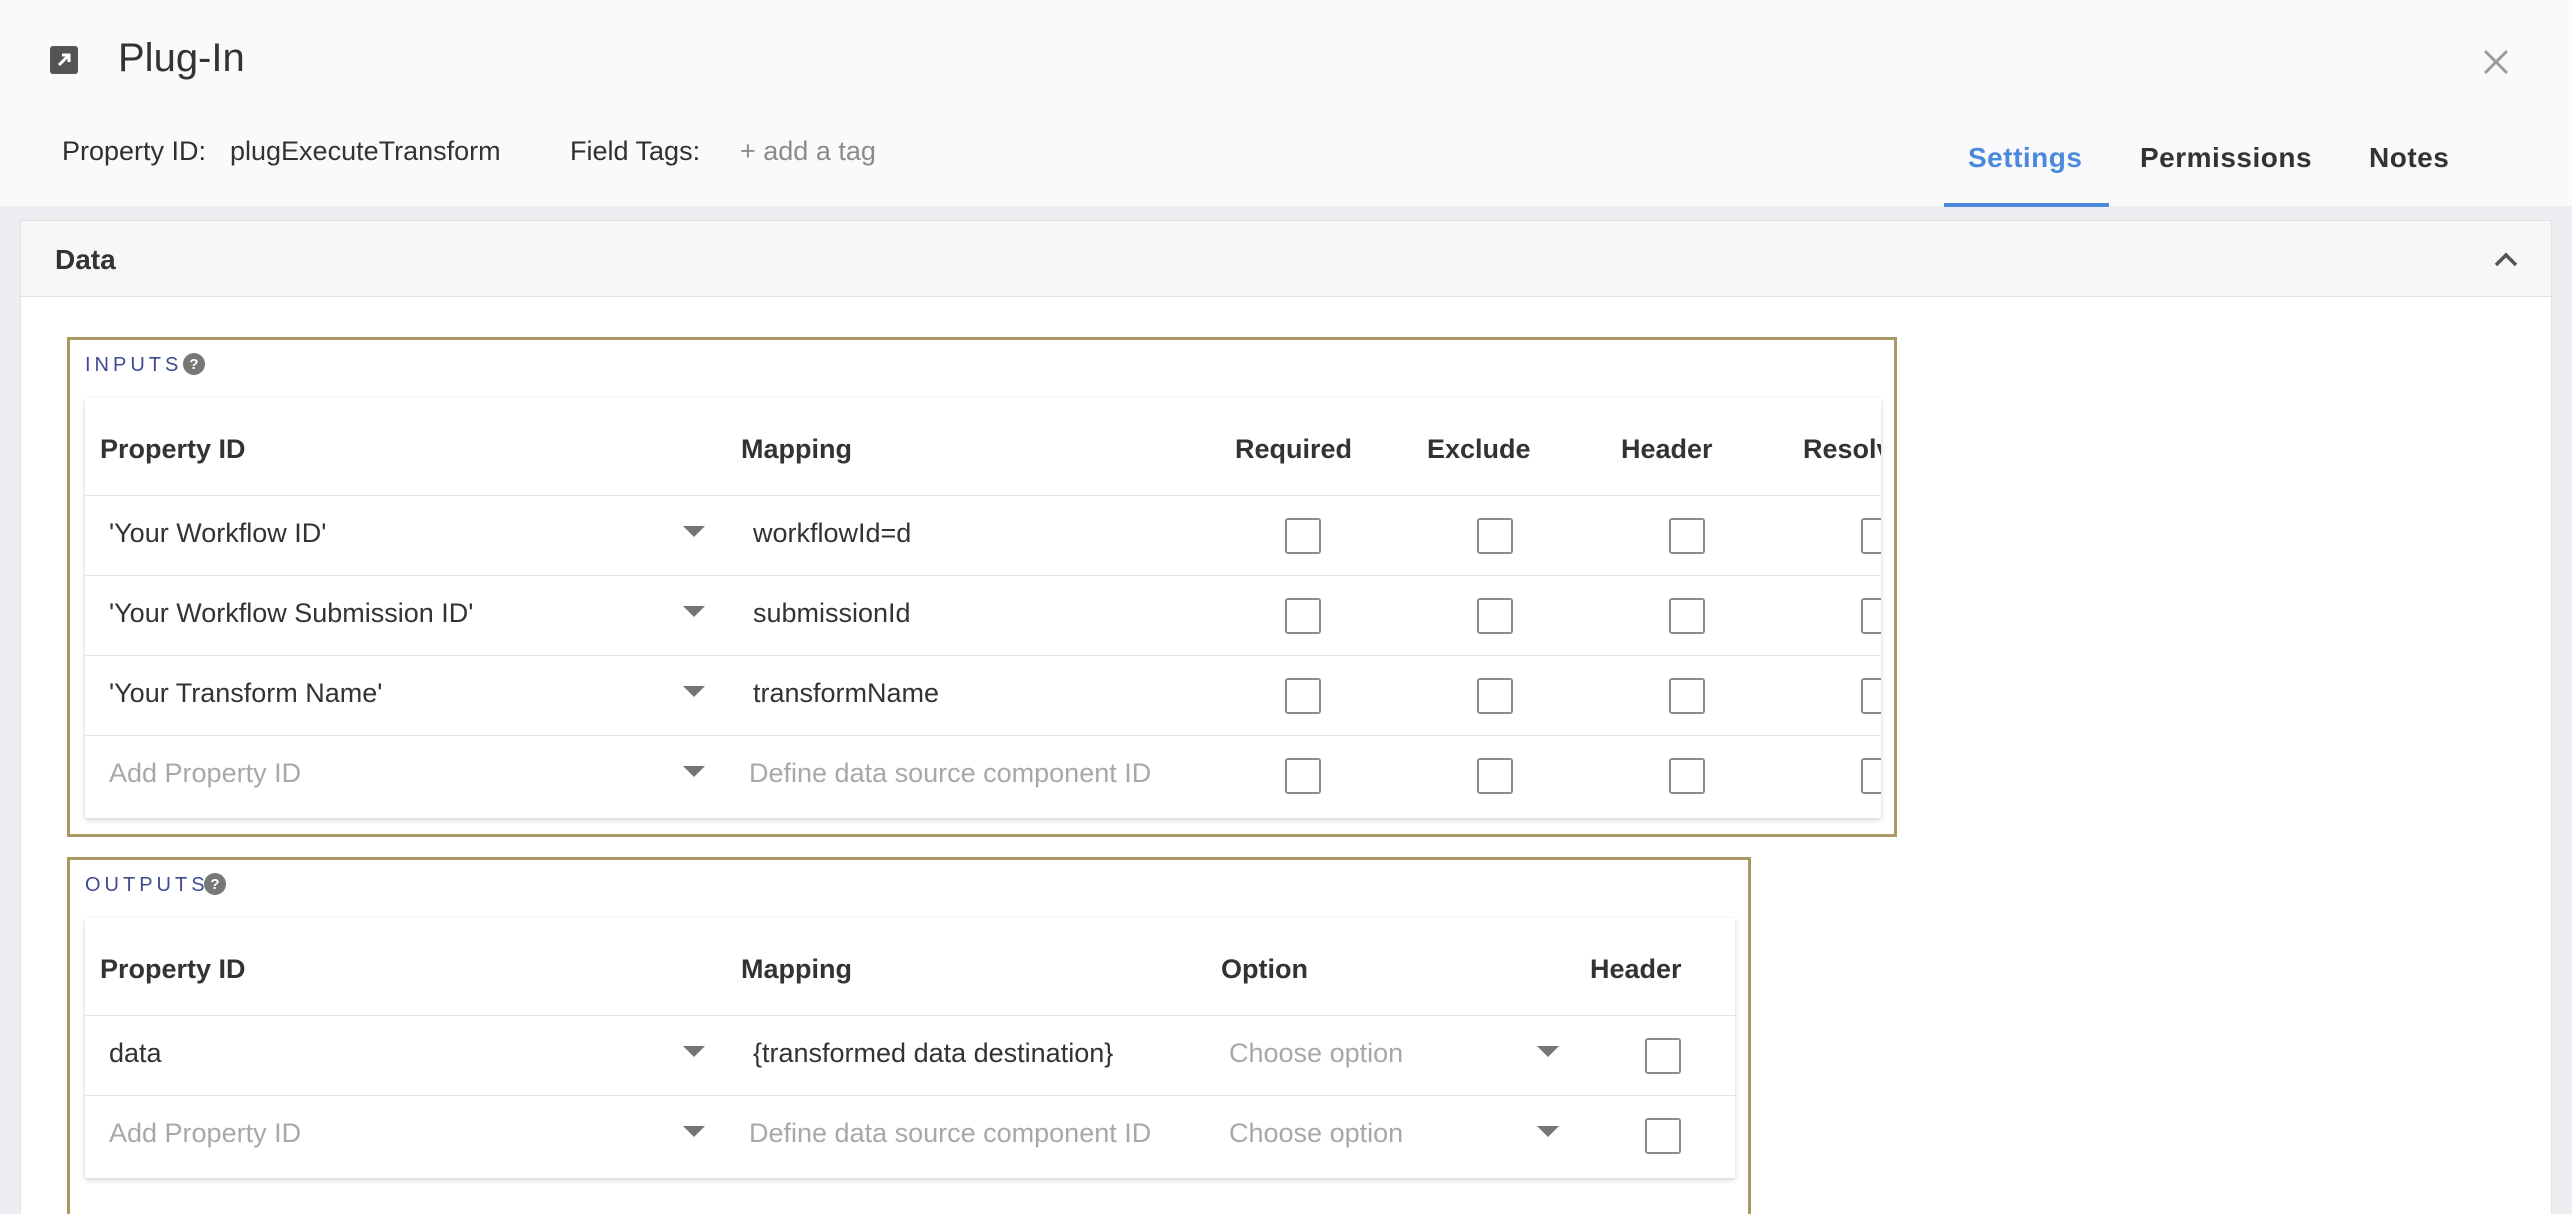  Describe the element at coordinates (1294, 449) in the screenshot. I see `col-required: Required` at that location.